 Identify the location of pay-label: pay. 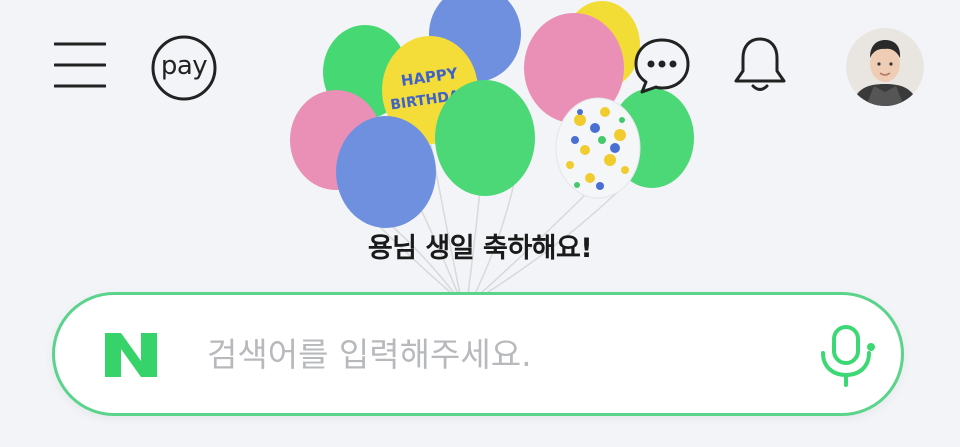
(184, 66).